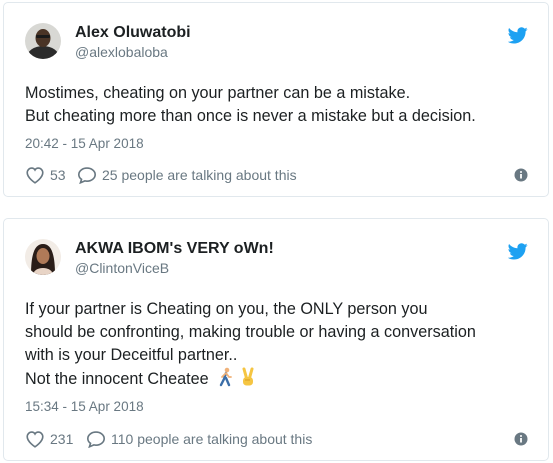  Describe the element at coordinates (84, 143) in the screenshot. I see `timestamp: 20:42 - 15 Apr 2018` at that location.